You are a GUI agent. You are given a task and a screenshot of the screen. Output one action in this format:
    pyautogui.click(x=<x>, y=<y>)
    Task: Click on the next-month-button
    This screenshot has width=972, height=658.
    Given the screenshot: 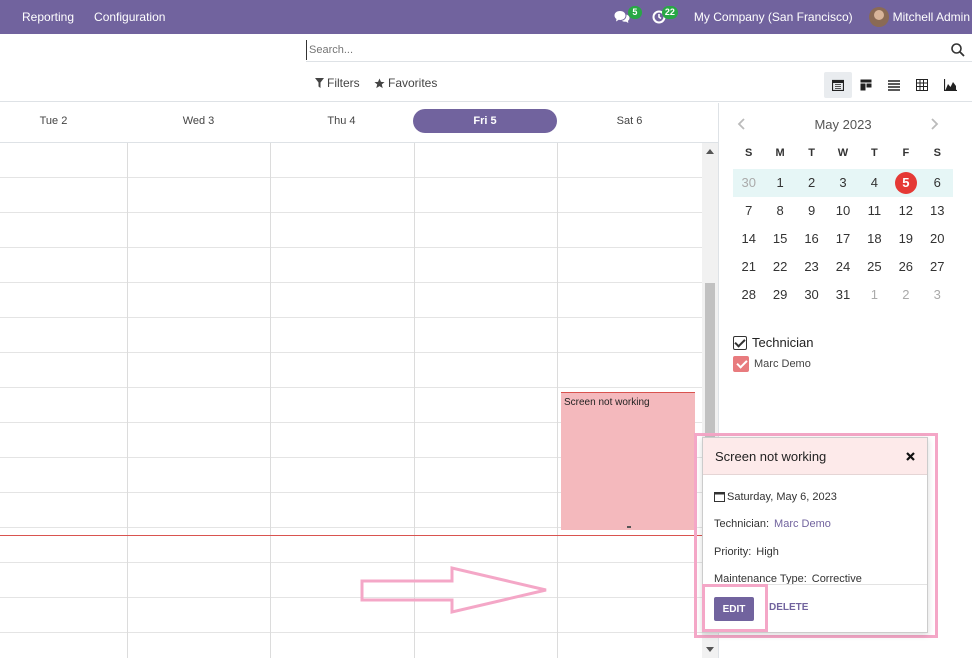 What is the action you would take?
    pyautogui.click(x=935, y=125)
    